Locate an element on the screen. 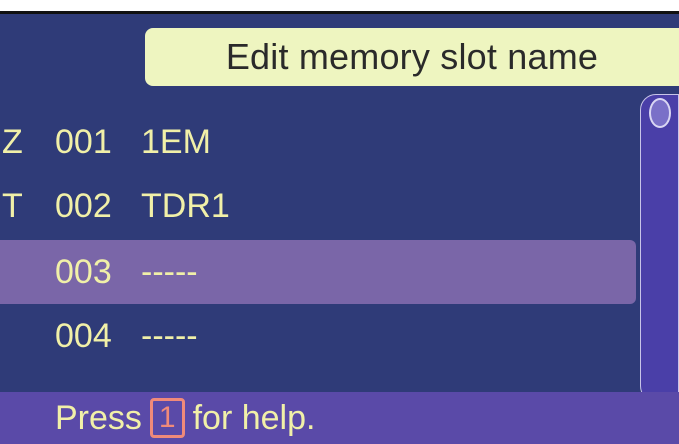  help-footer: Press 1 for help. is located at coordinates (339, 418).